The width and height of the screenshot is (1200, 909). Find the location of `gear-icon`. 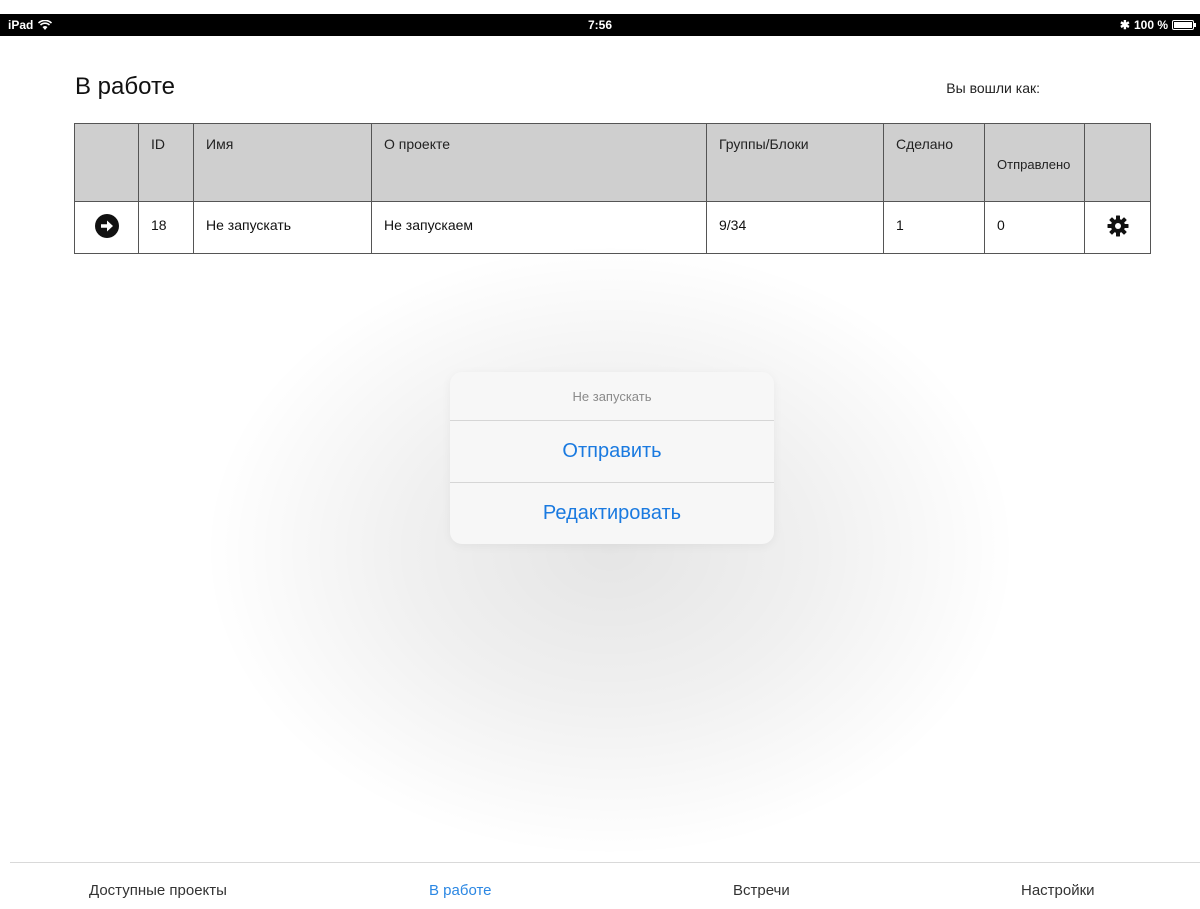

gear-icon is located at coordinates (1117, 226).